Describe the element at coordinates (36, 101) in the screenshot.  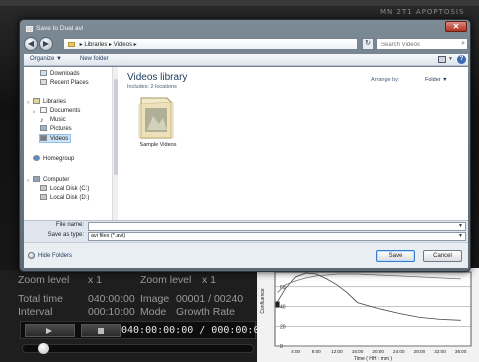
I see `libraries-icon` at that location.